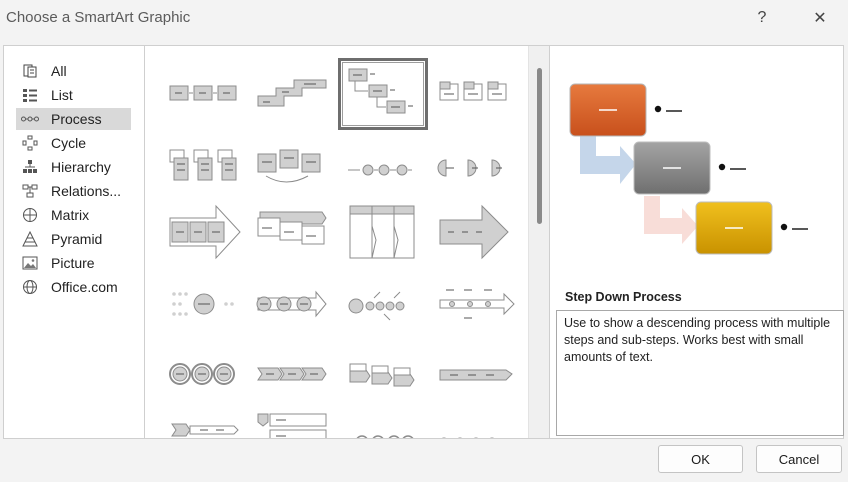 The width and height of the screenshot is (848, 482). I want to click on category-label: Office.com, so click(84, 287).